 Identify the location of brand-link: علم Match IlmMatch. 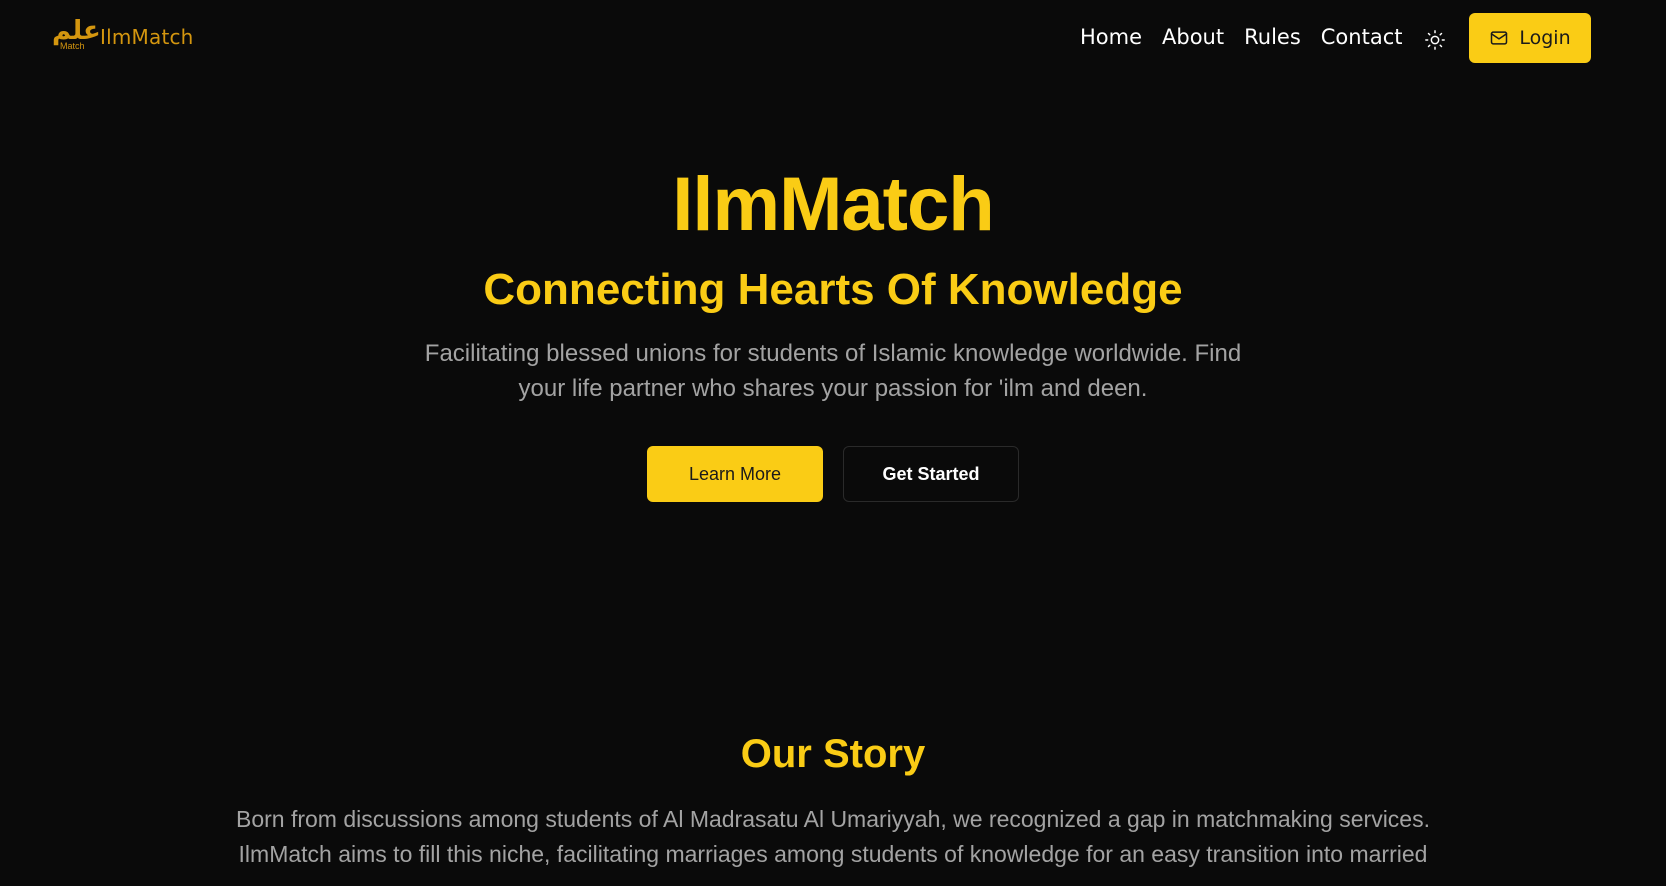
(123, 34).